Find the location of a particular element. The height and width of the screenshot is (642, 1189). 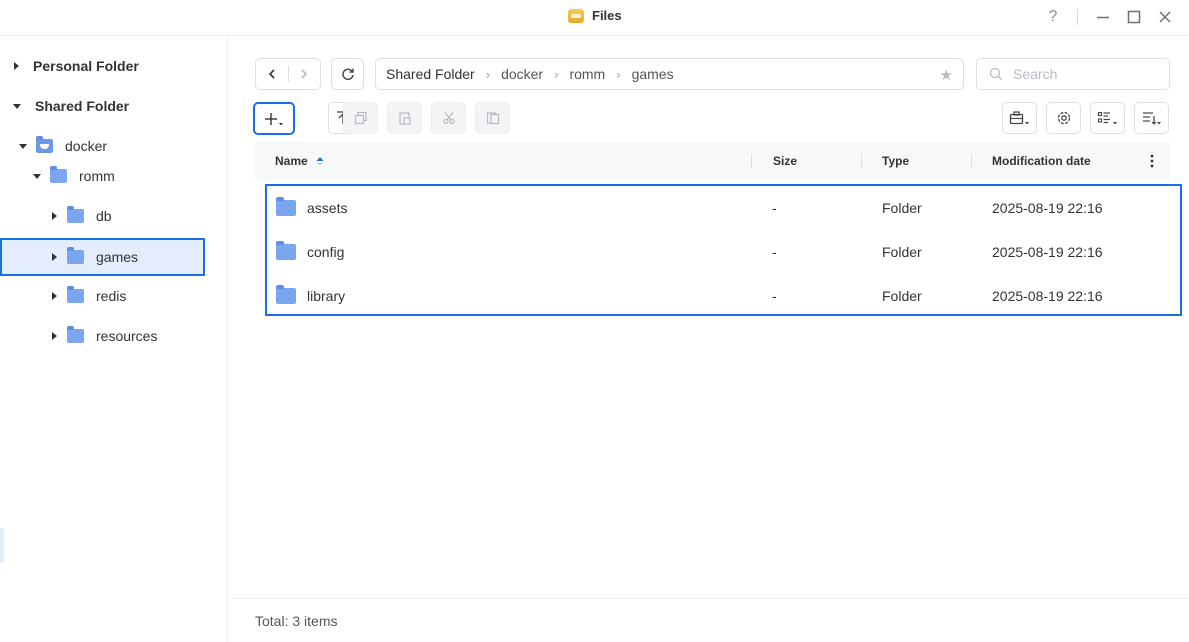

tree-label: db is located at coordinates (104, 216).